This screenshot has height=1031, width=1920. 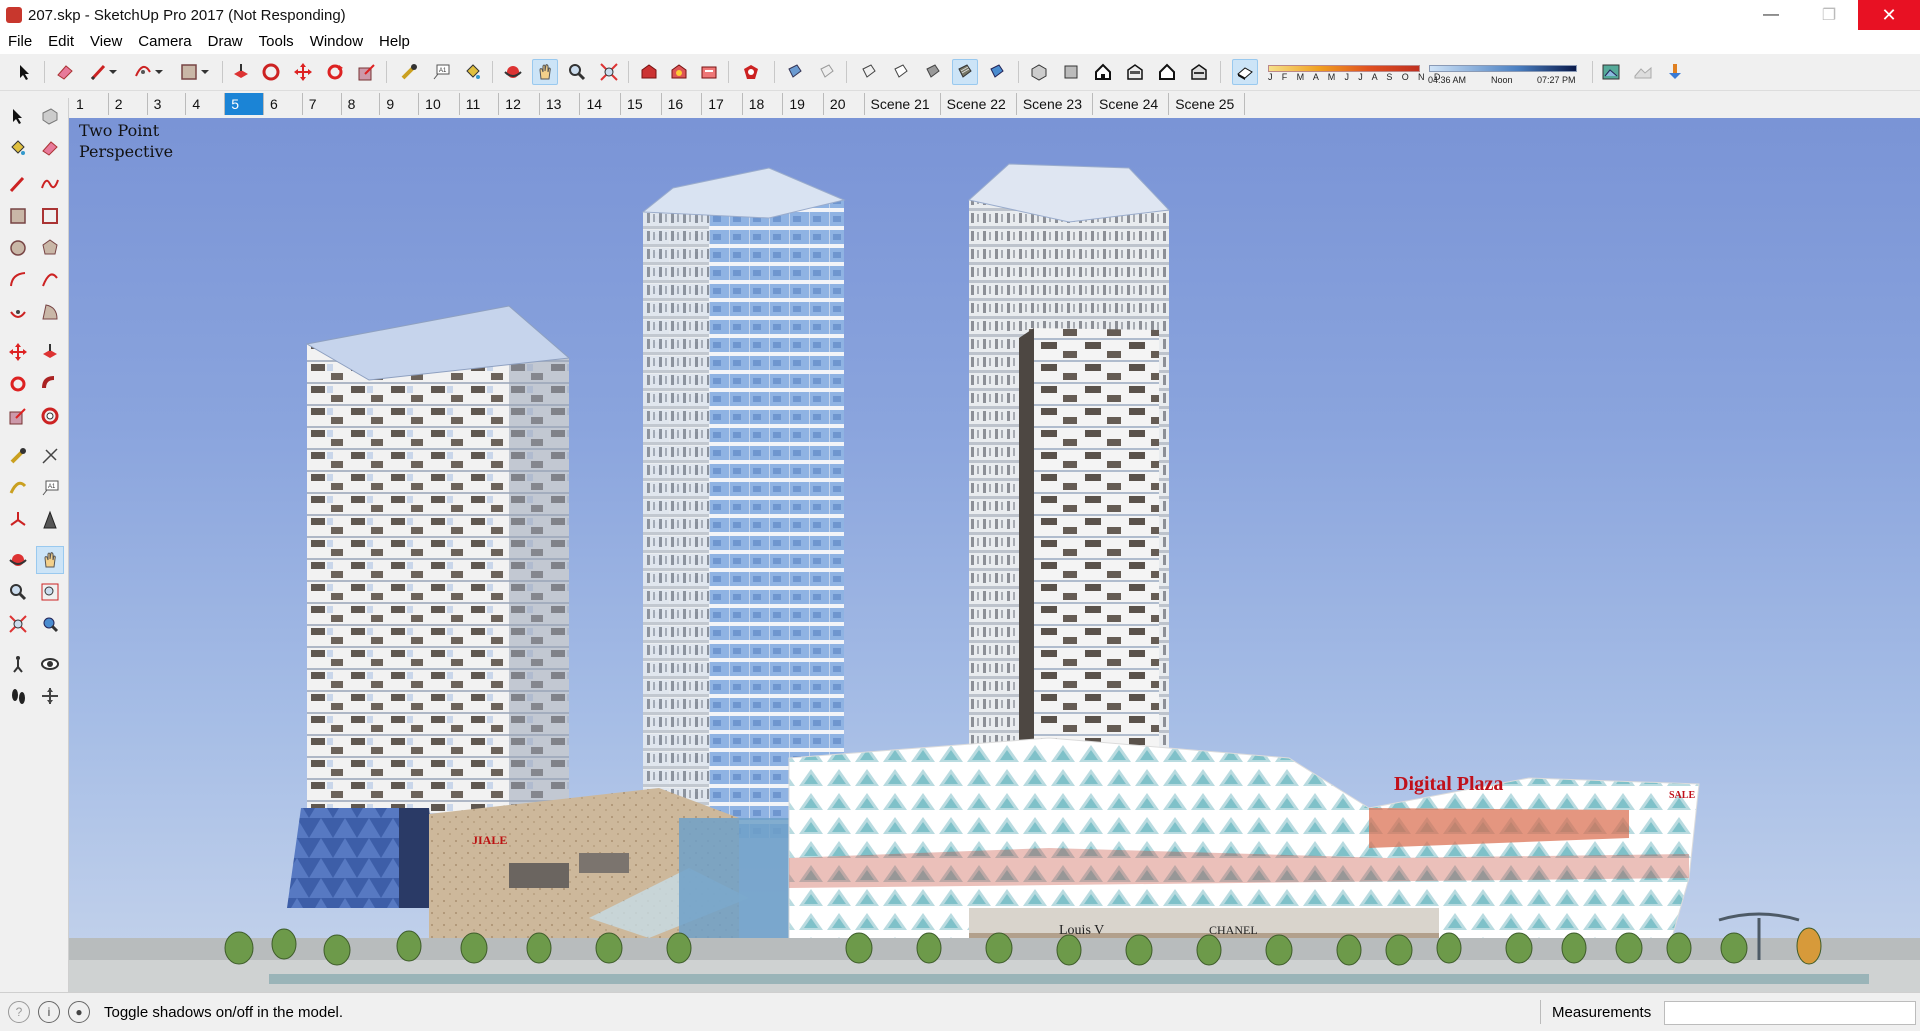 I want to click on menu-draw: Draw, so click(x=225, y=42).